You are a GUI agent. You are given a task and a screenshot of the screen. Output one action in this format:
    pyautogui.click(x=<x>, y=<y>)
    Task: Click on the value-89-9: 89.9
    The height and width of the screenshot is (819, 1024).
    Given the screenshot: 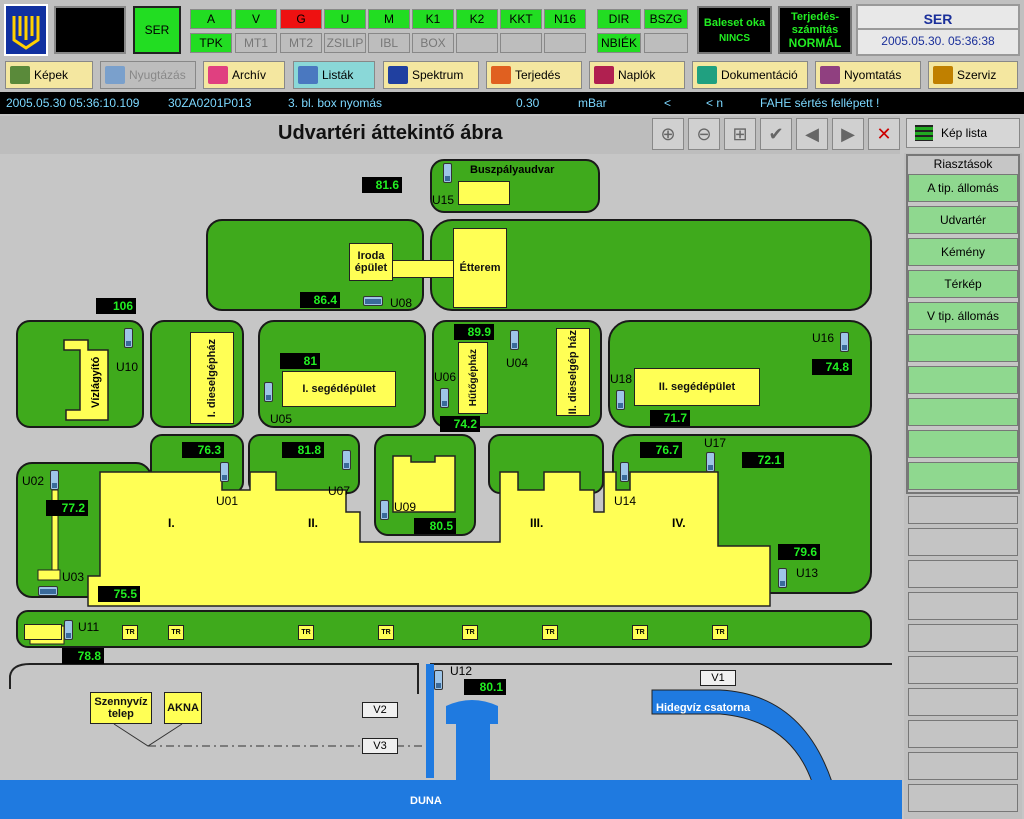 What is the action you would take?
    pyautogui.click(x=474, y=332)
    